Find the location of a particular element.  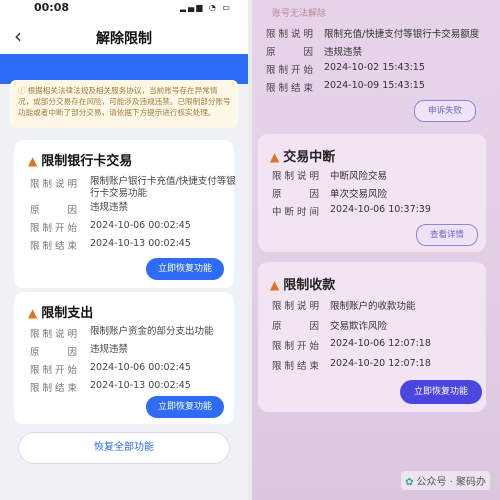

detail-row: 限制说明 限制账户的收款功能 is located at coordinates (344, 306).